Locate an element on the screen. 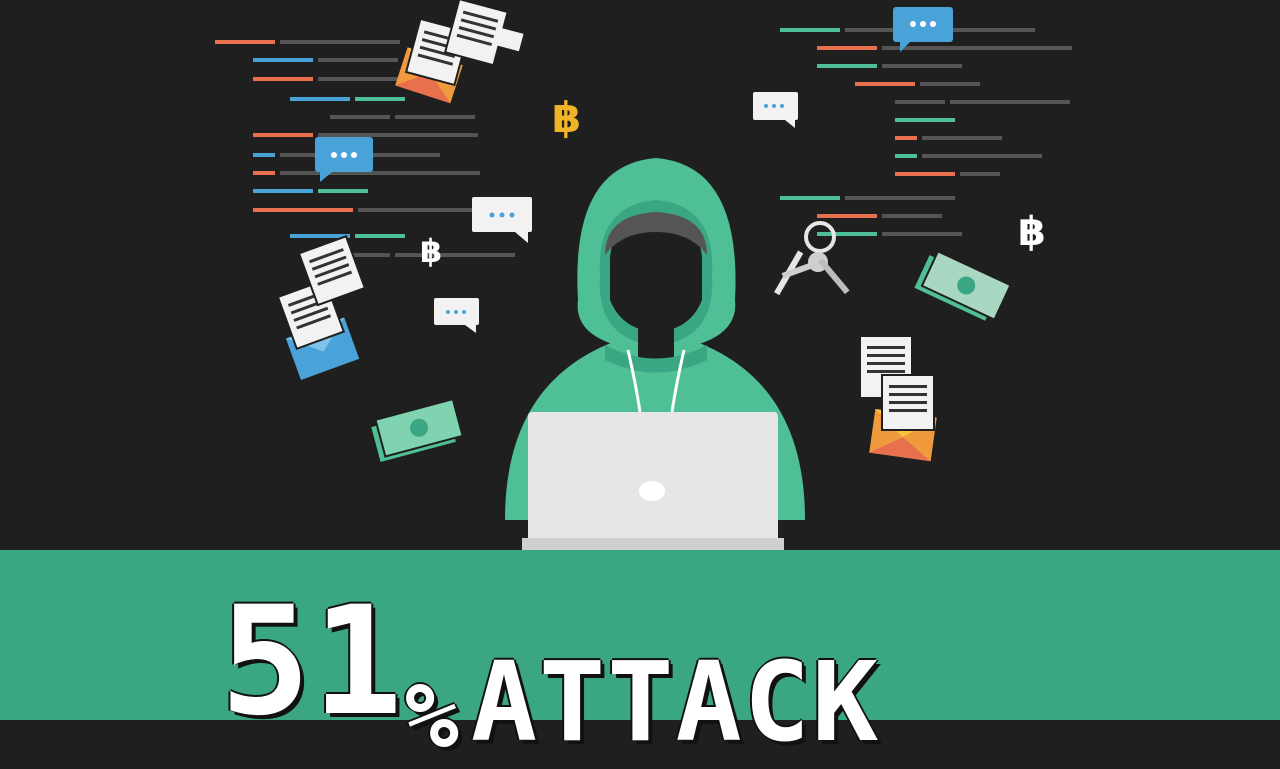  headline: 51%ATTACK is located at coordinates (550, 678).